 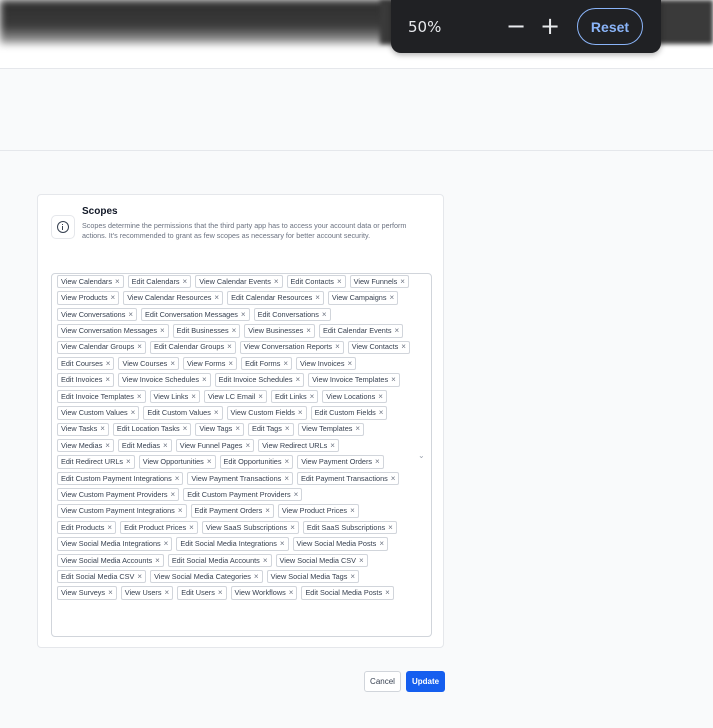 I want to click on scope-tag-label: Edit Custom Fields, so click(x=345, y=413).